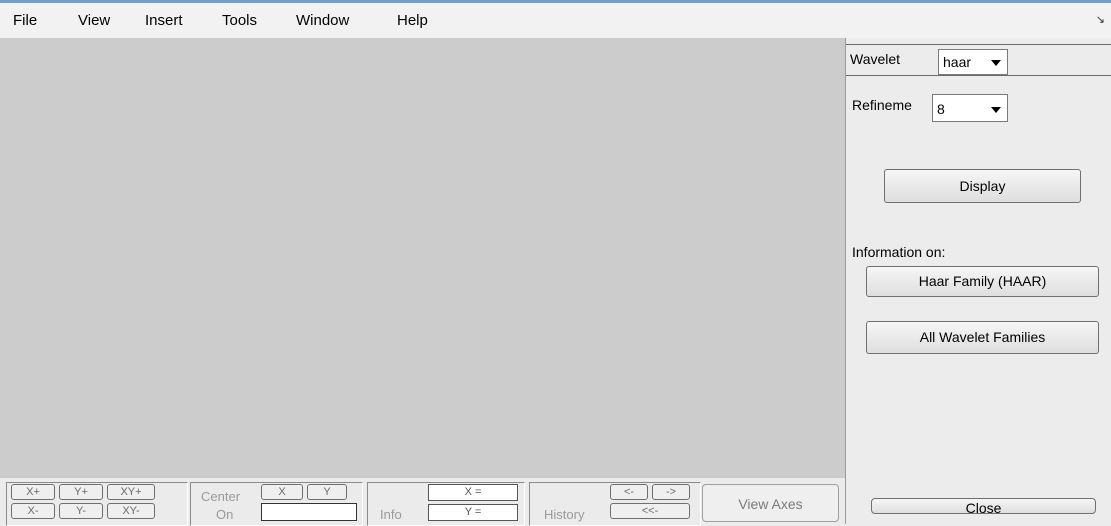 This screenshot has width=1111, height=526. I want to click on center-y-button: Y, so click(327, 492).